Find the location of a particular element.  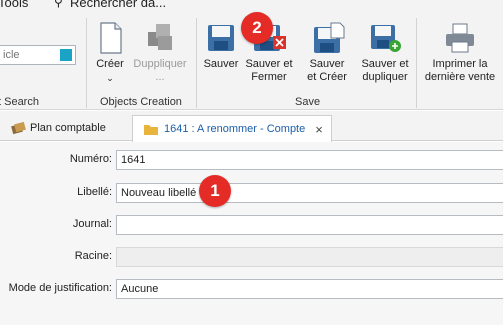

mode-justification-field is located at coordinates (309, 289).